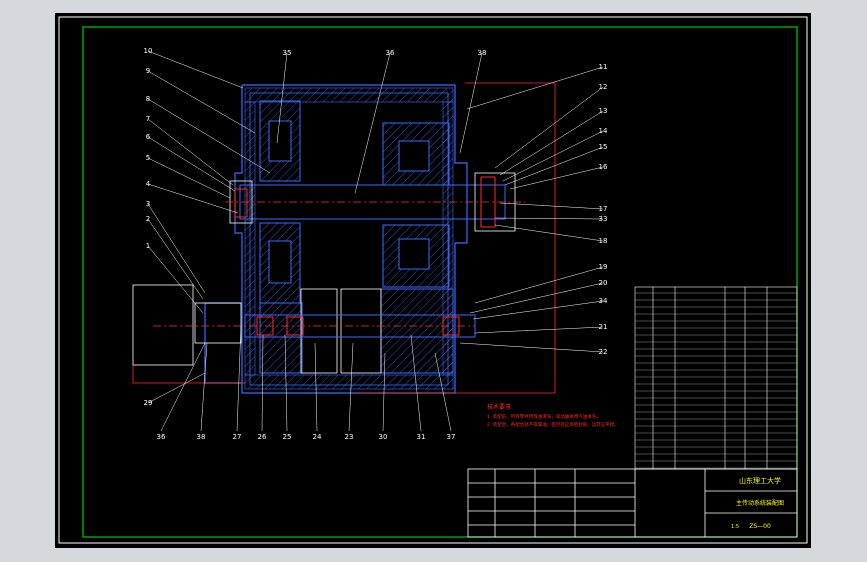 This screenshot has width=867, height=562. What do you see at coordinates (603, 67) in the screenshot?
I see `part-label-right_column-0: 11` at bounding box center [603, 67].